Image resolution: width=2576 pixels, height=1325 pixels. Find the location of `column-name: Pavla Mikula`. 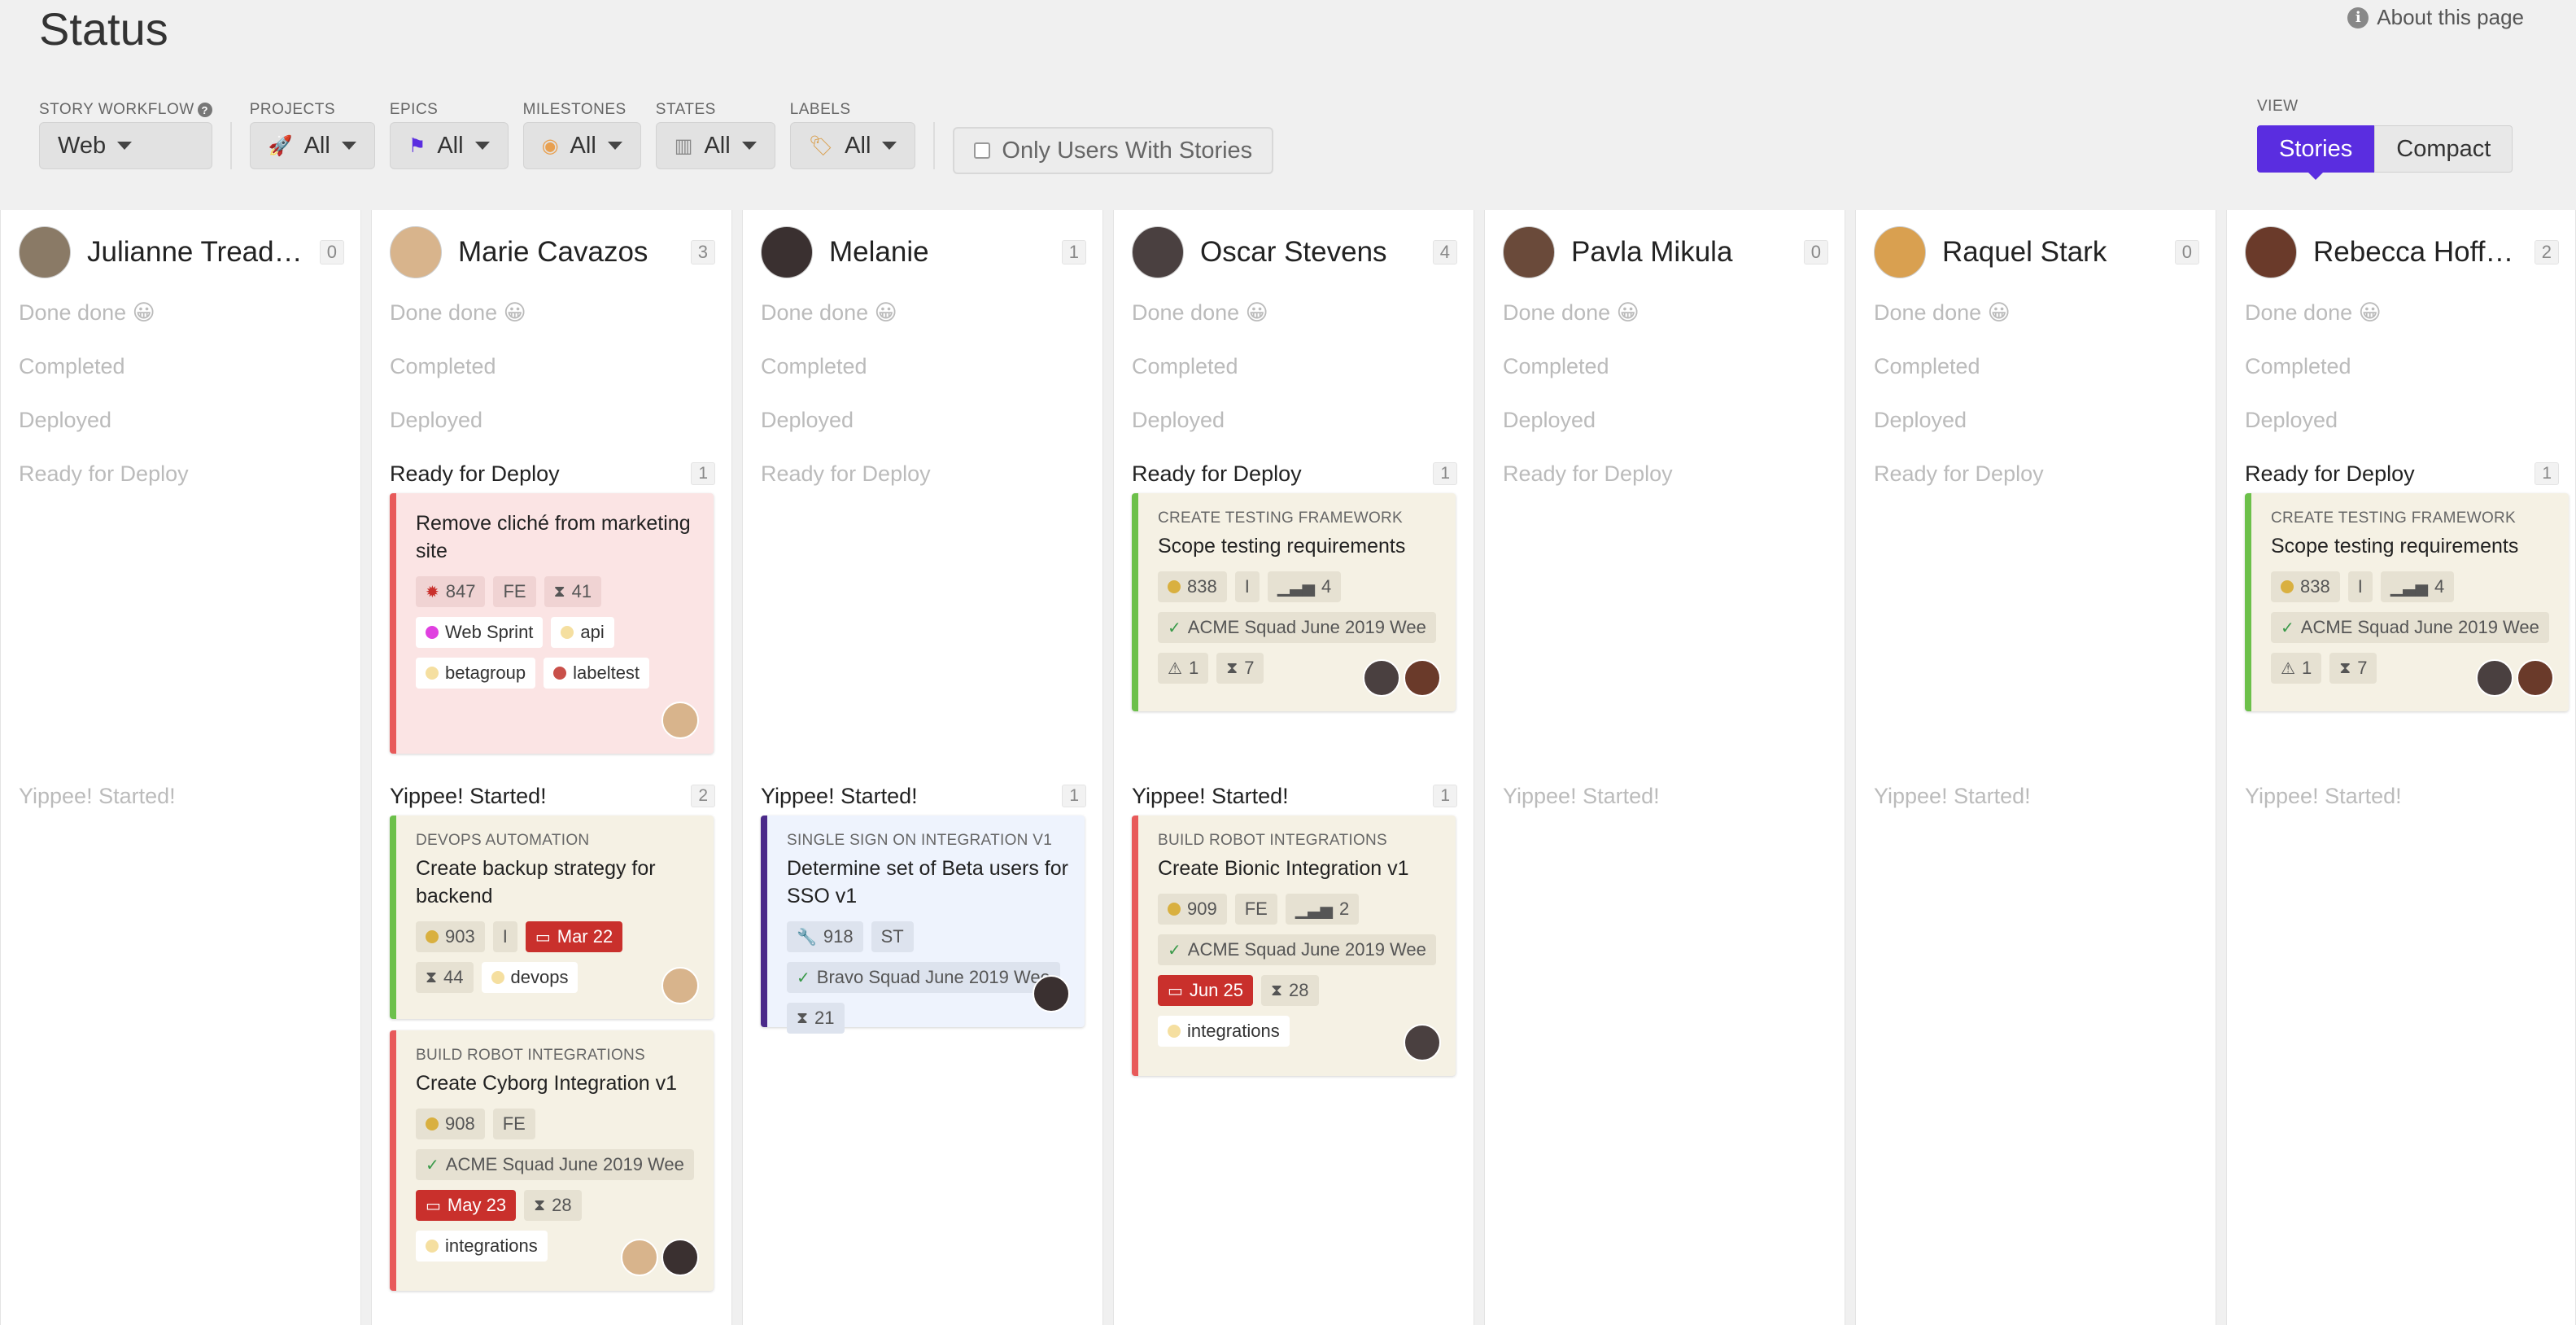

column-name: Pavla Mikula is located at coordinates (1684, 252).